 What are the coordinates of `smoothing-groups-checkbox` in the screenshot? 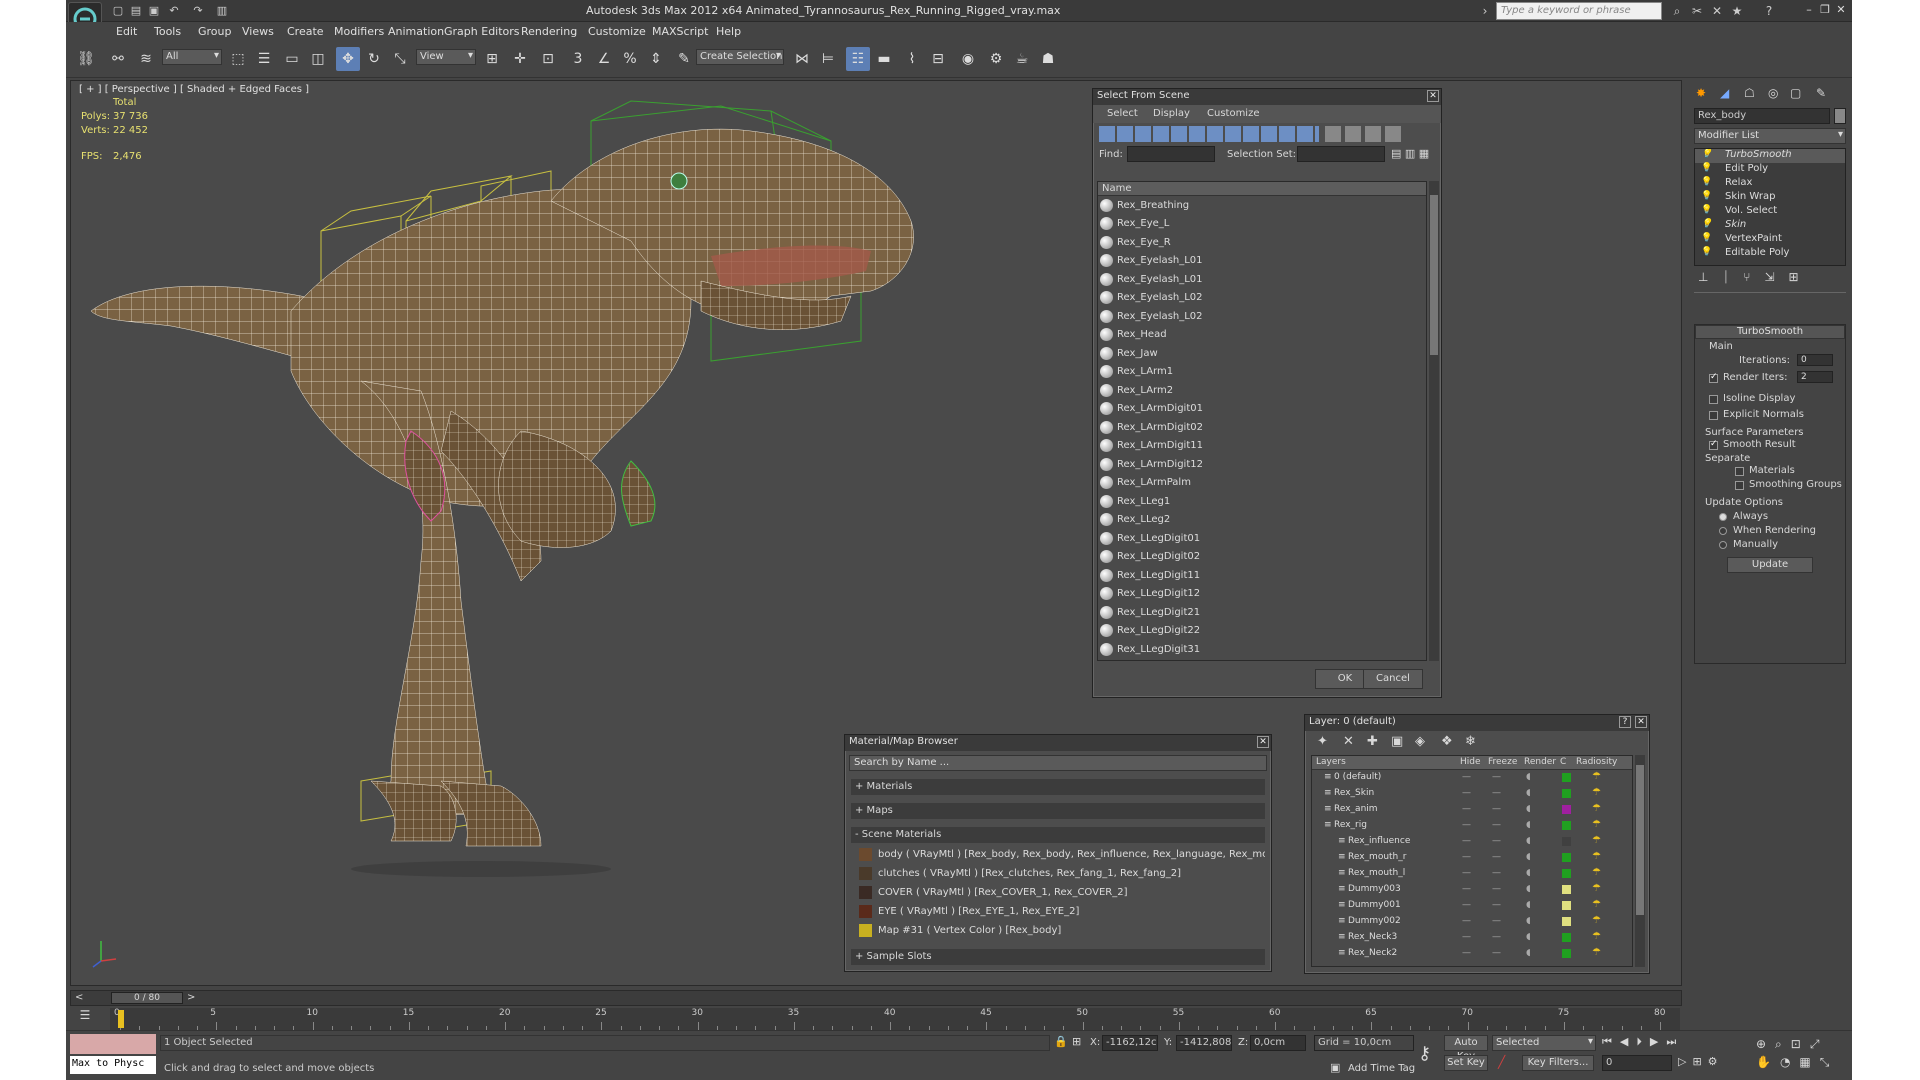 It's located at (1739, 485).